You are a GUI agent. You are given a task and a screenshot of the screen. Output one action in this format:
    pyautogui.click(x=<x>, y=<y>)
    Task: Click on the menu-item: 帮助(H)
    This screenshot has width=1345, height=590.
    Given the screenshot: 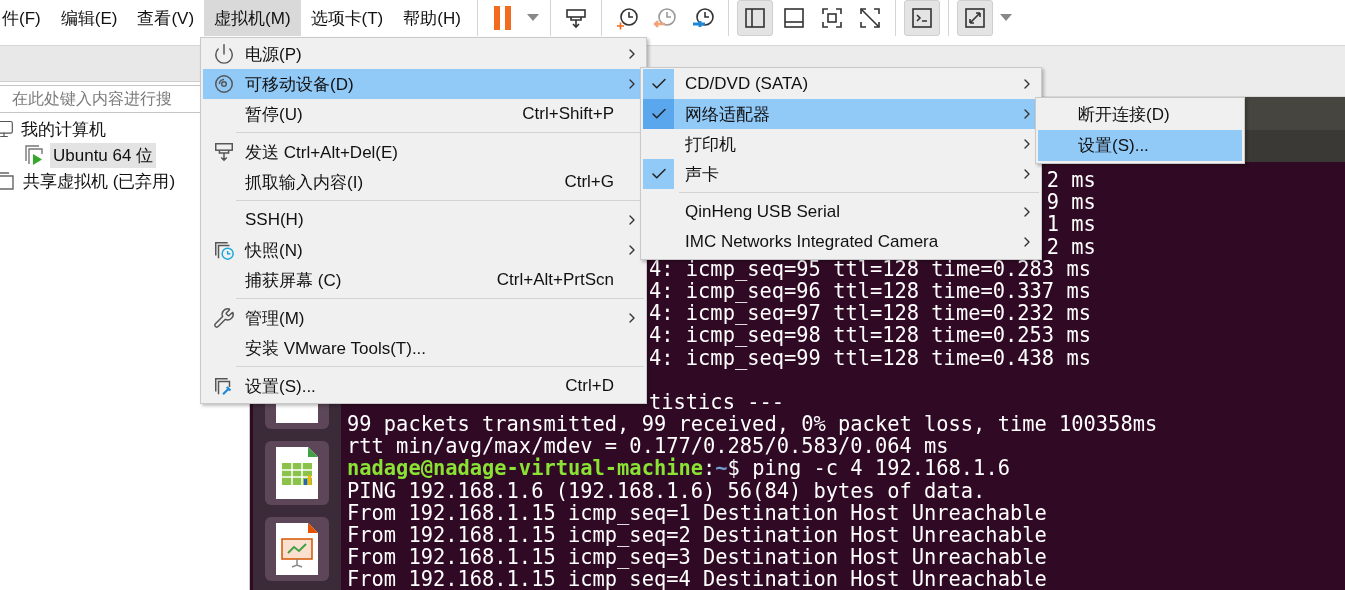 What is the action you would take?
    pyautogui.click(x=432, y=18)
    